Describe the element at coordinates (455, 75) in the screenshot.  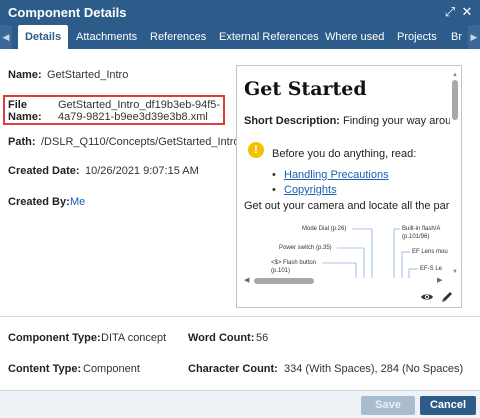
I see `scroll-up-icon: ▲` at that location.